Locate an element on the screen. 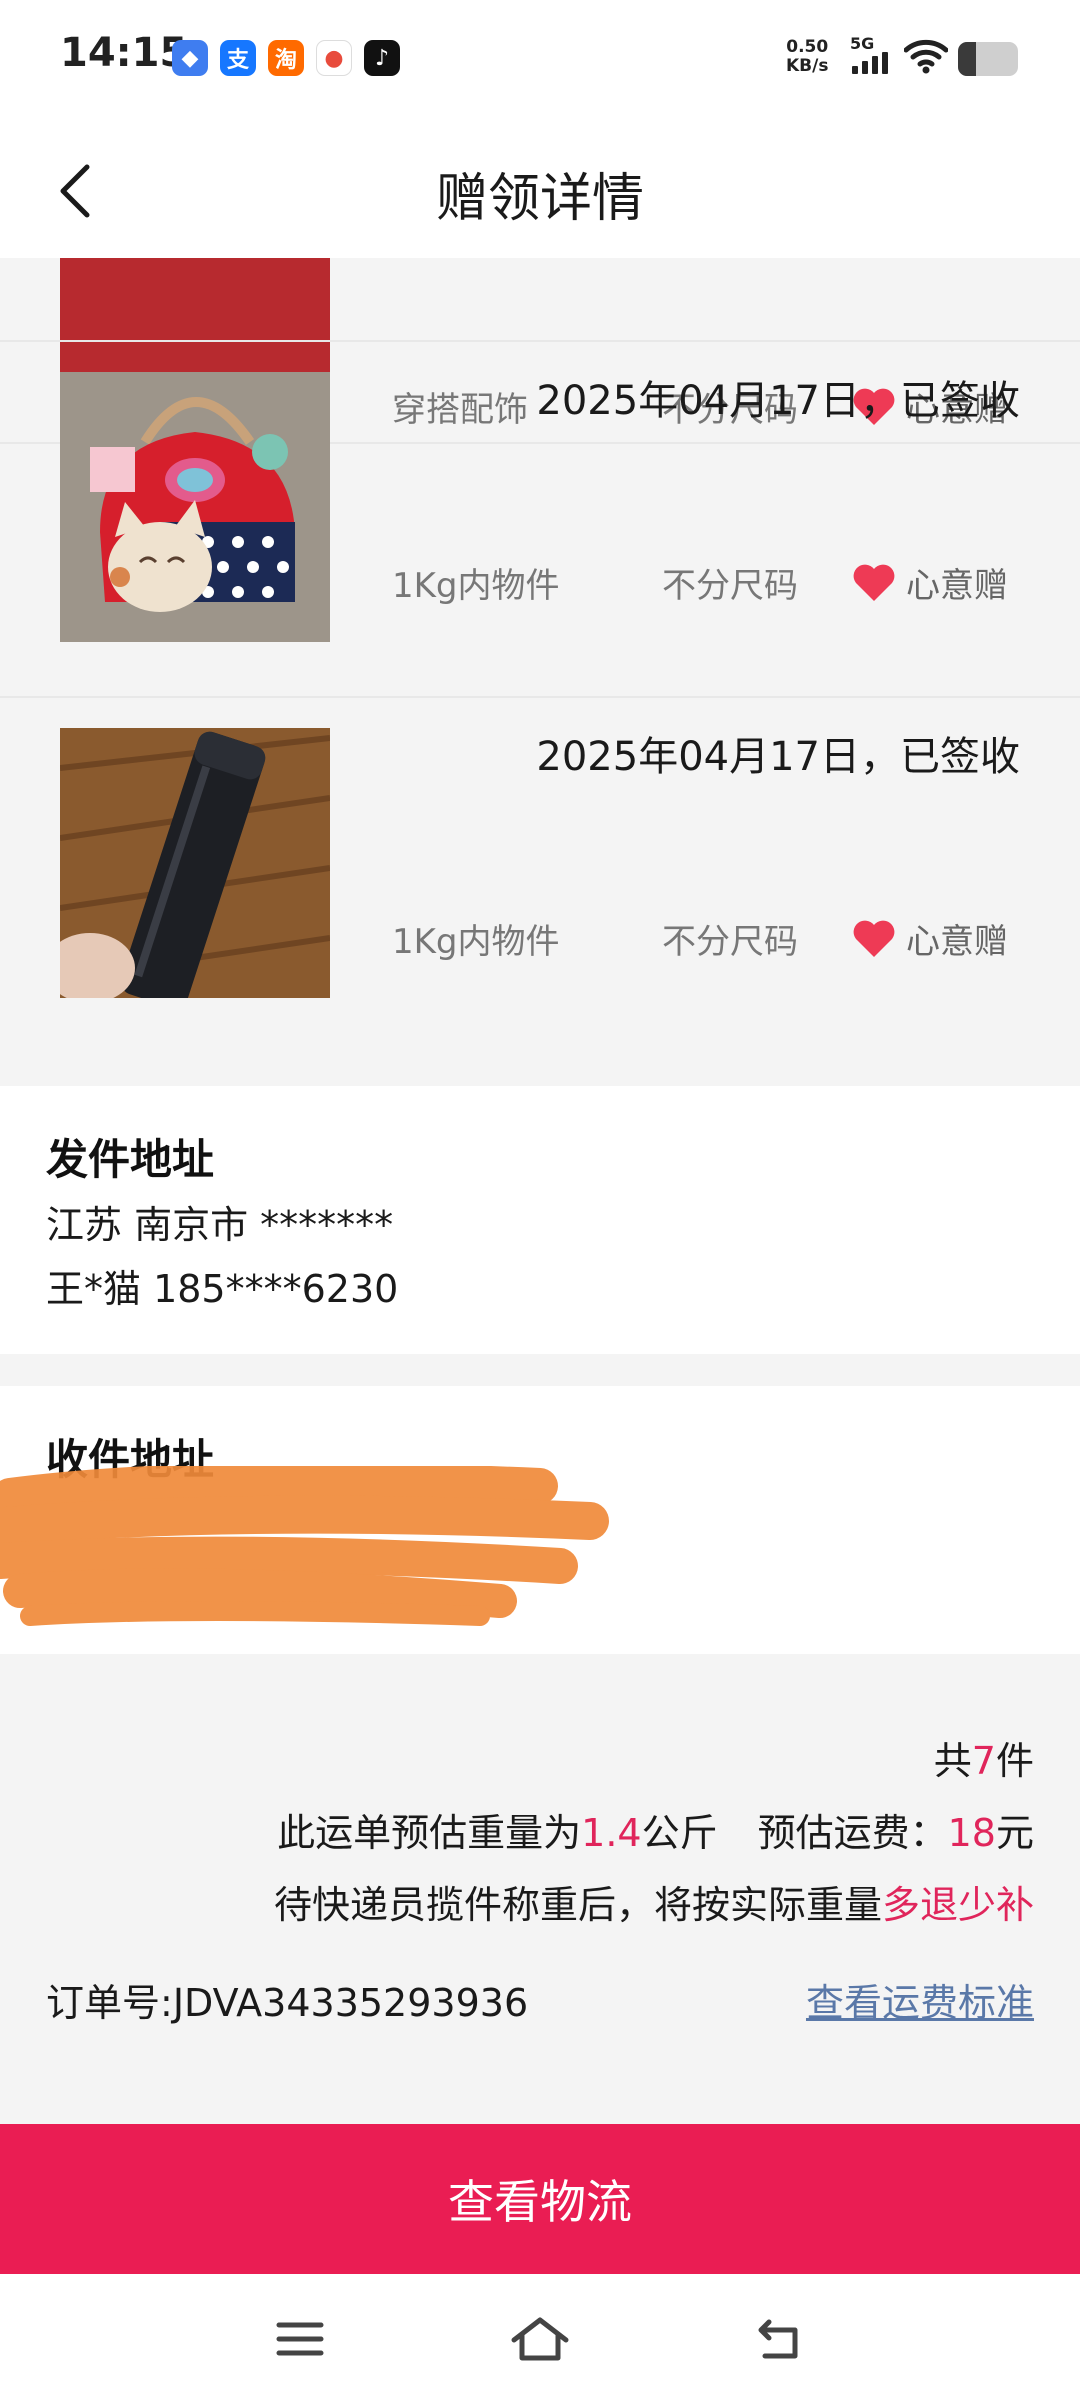  notification-icons: ◆ 支 淘 ● ♪ is located at coordinates (286, 58).